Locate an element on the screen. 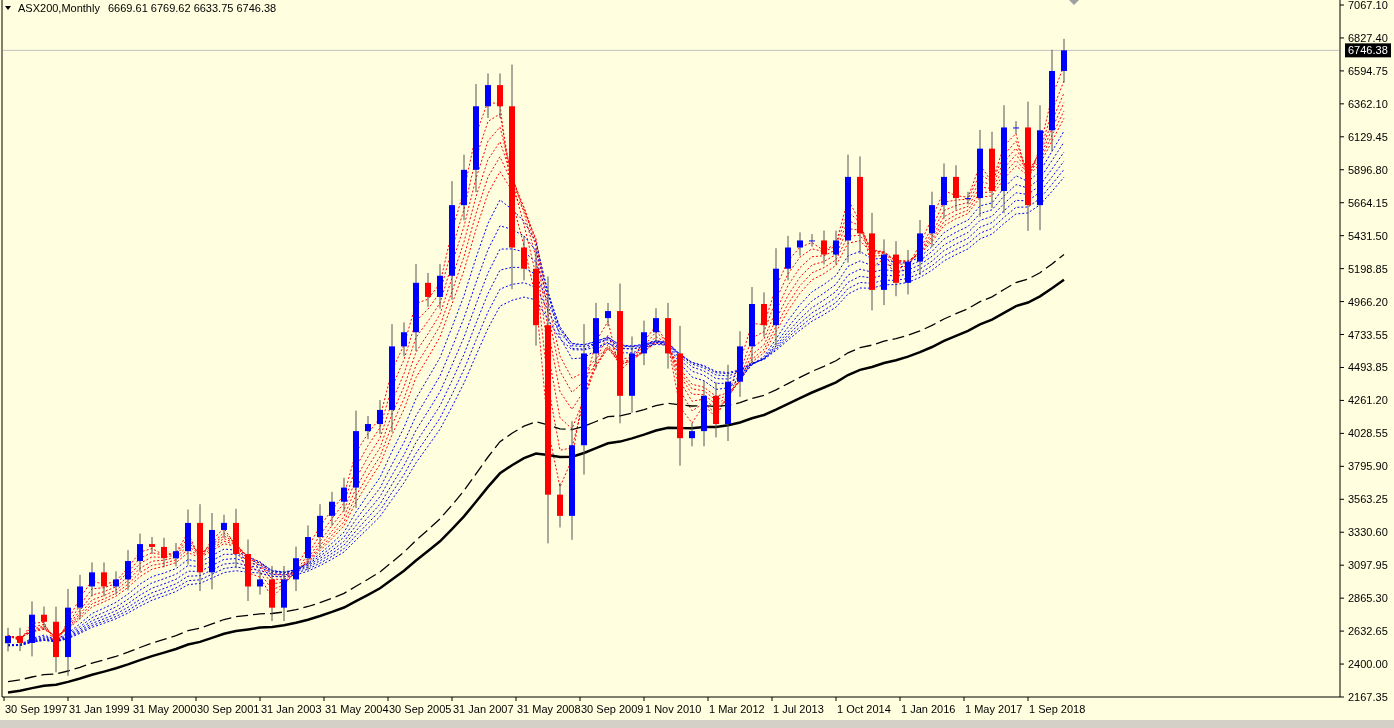 This screenshot has height=728, width=1394. price-axis-label: 2632.65 is located at coordinates (1368, 631).